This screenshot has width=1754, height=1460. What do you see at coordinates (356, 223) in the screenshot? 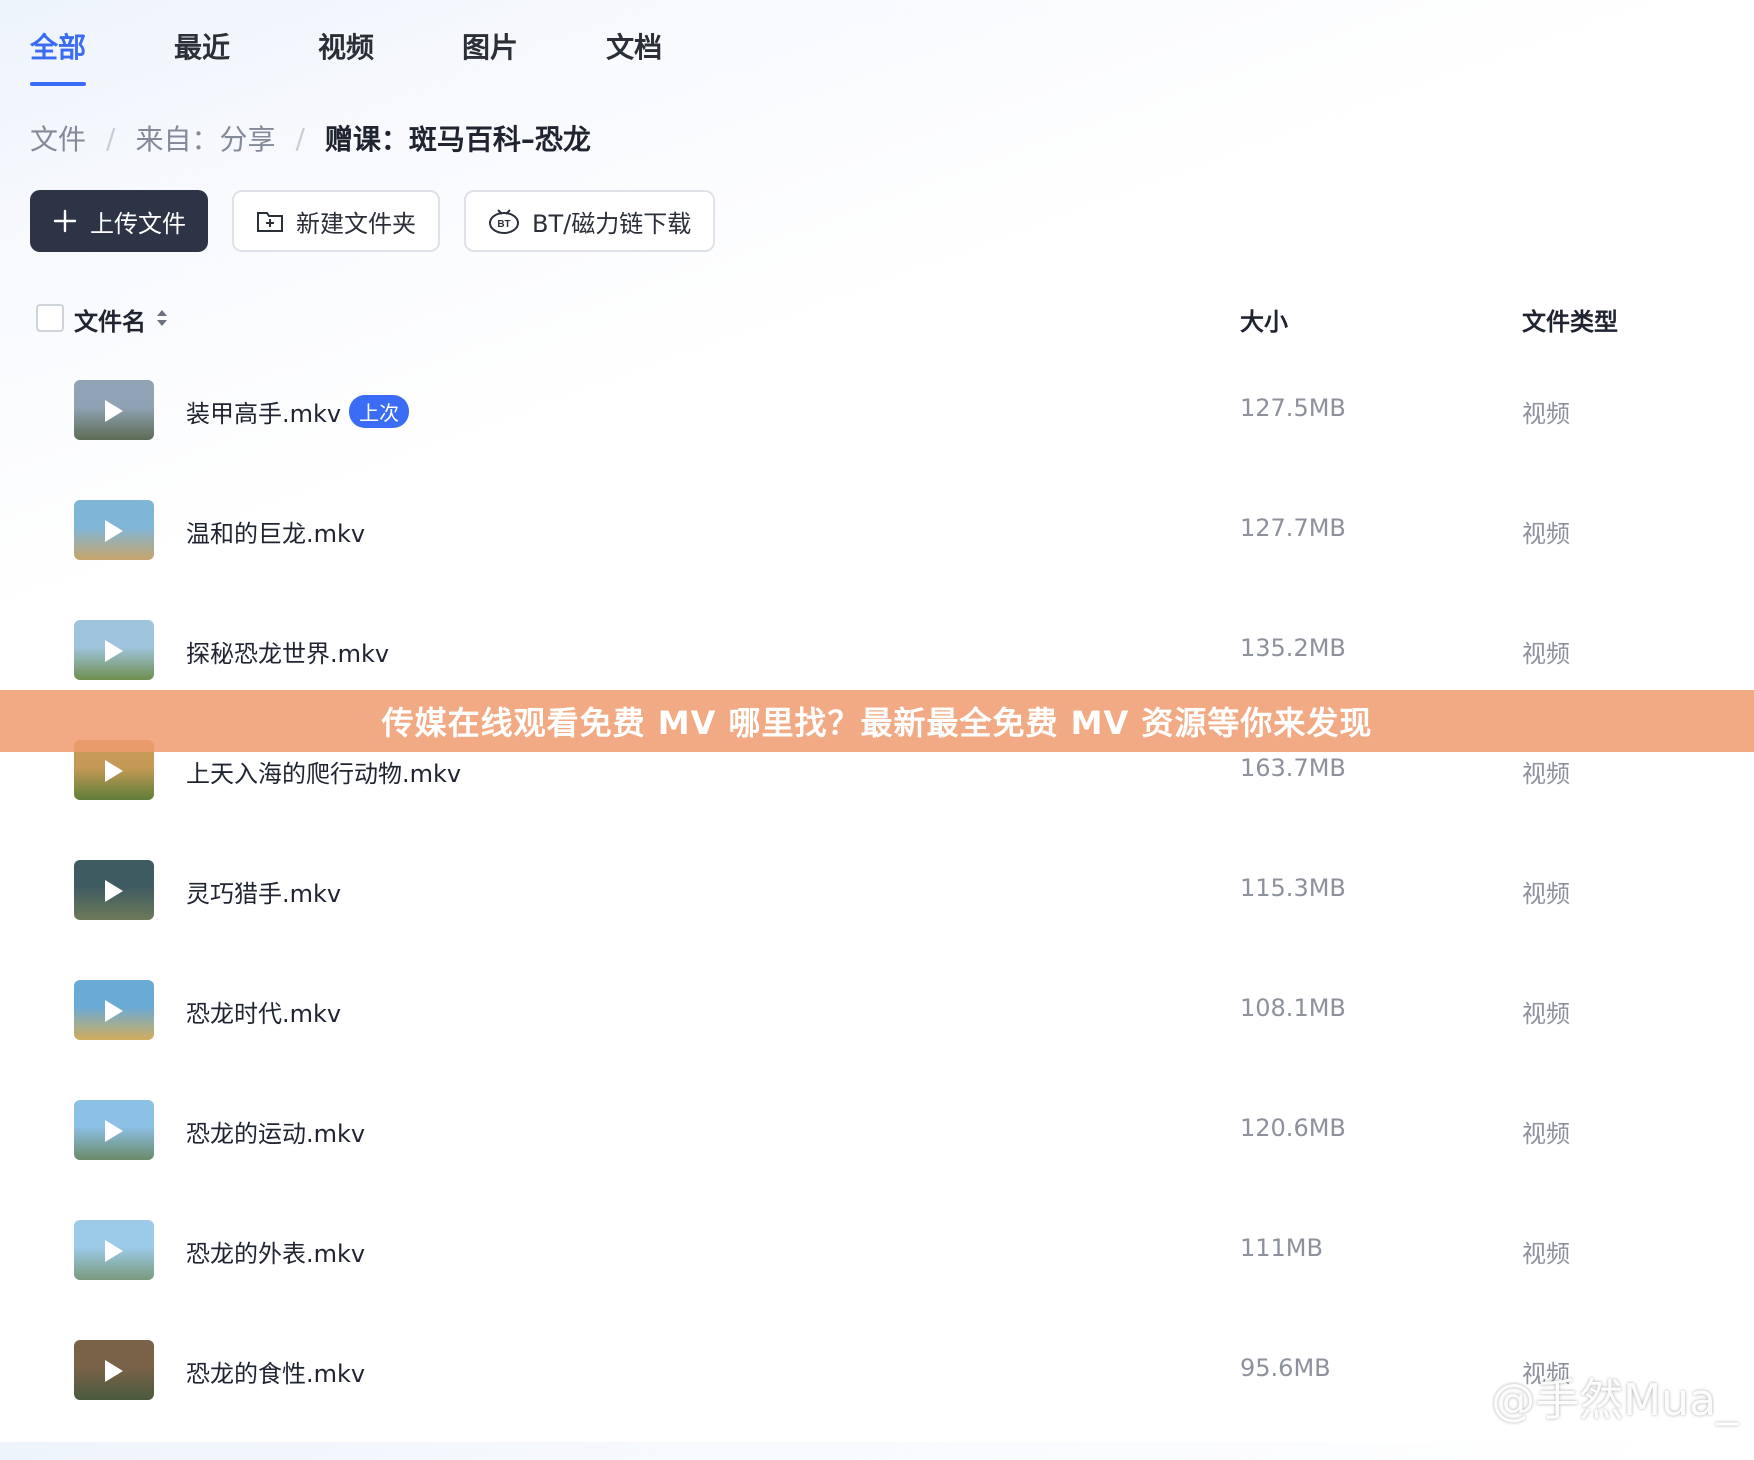
I see `new-folder-label: 新建文件夹` at bounding box center [356, 223].